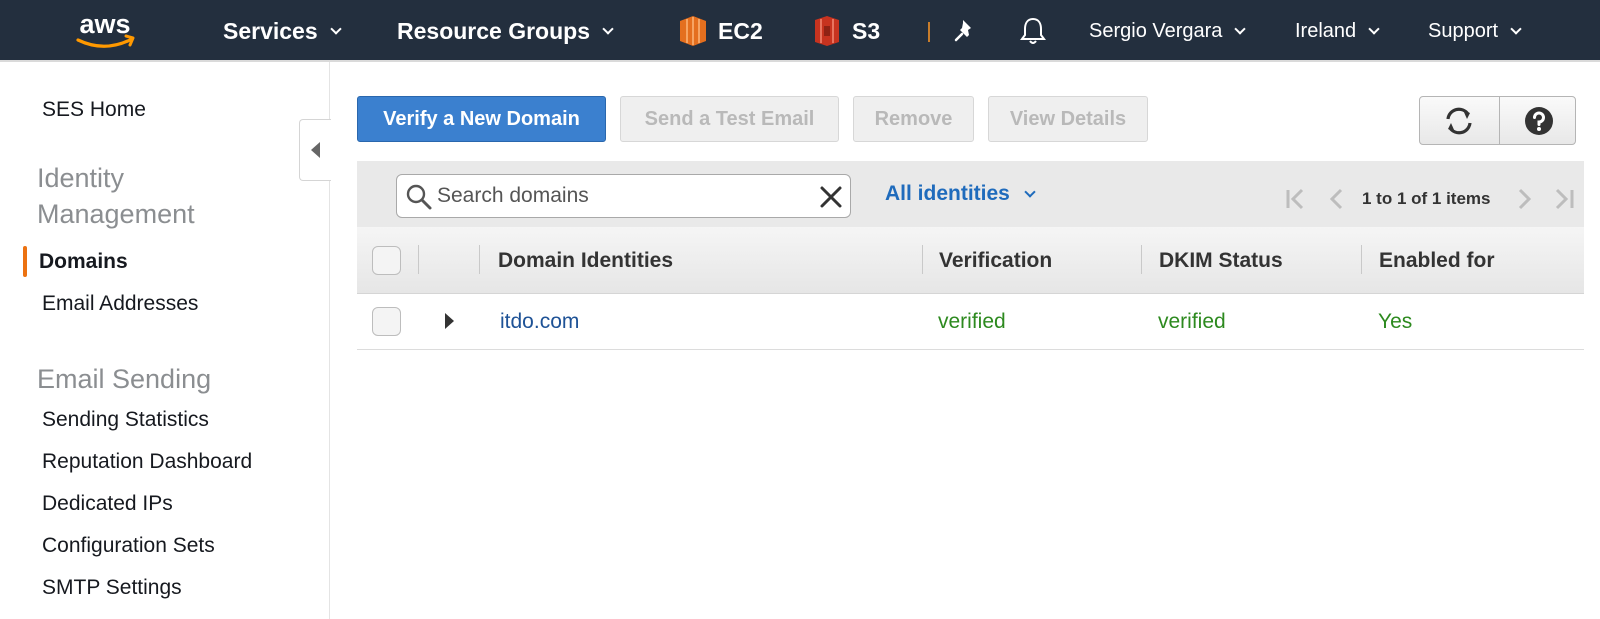 The width and height of the screenshot is (1600, 619). I want to click on verify-new-domain-button: Verify a New Domain, so click(481, 119).